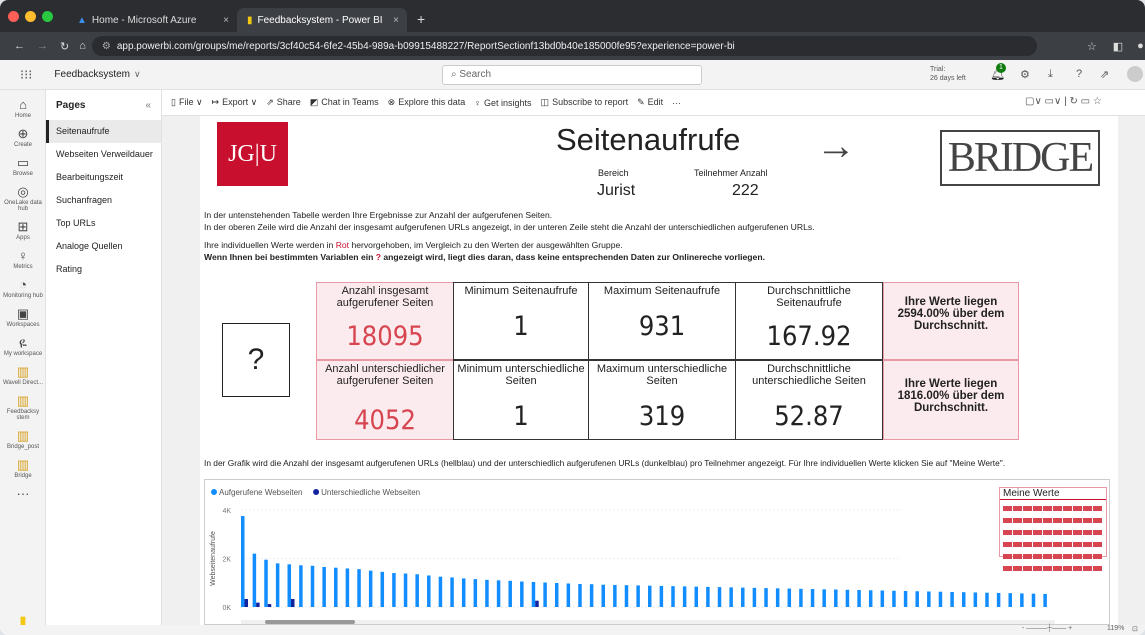  Describe the element at coordinates (23, 137) in the screenshot. I see `rail-item: ⊕ Create` at that location.